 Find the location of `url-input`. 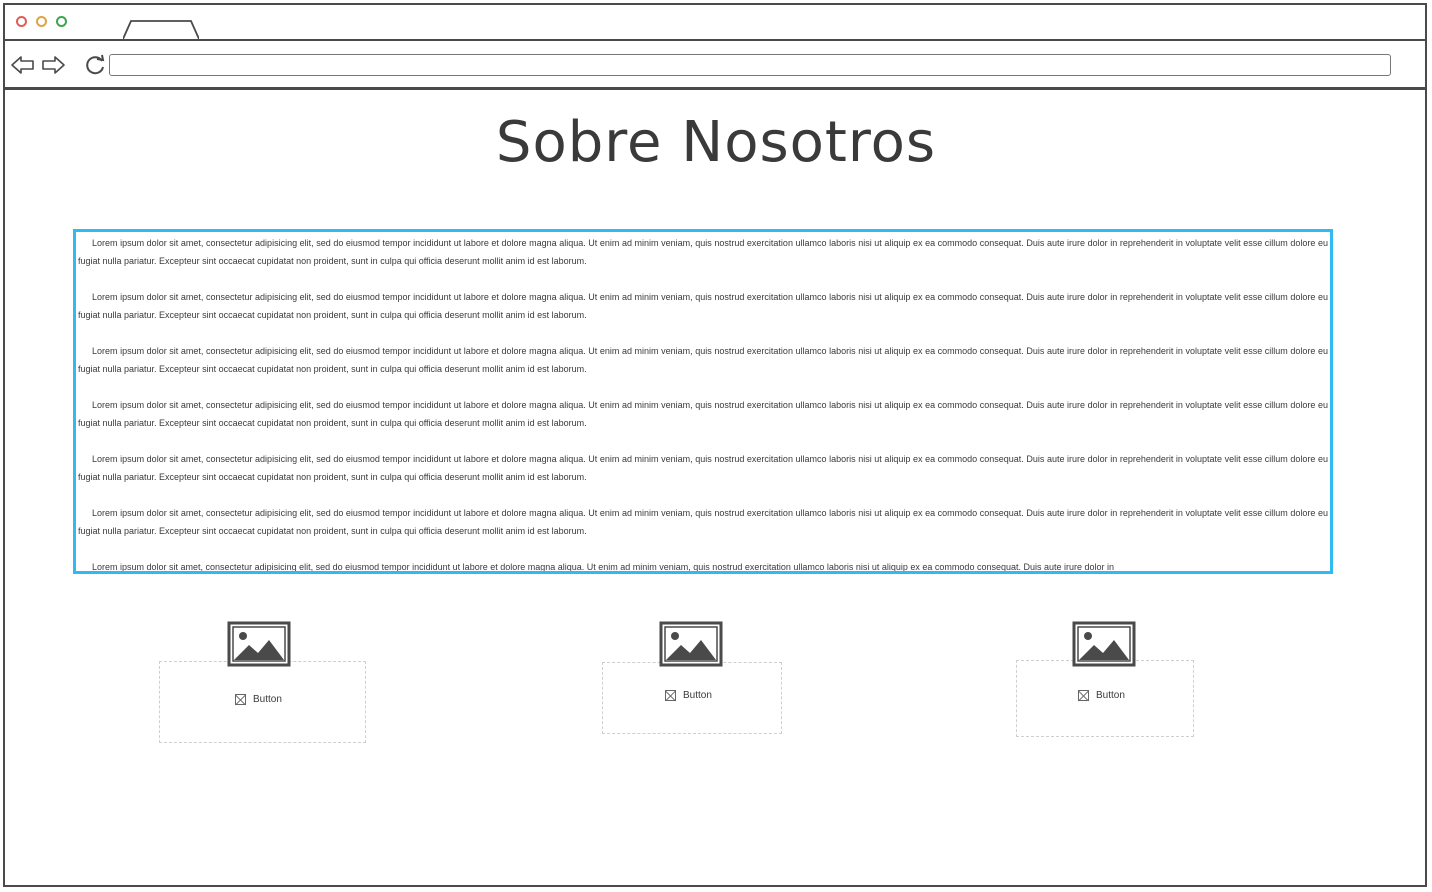

url-input is located at coordinates (750, 65).